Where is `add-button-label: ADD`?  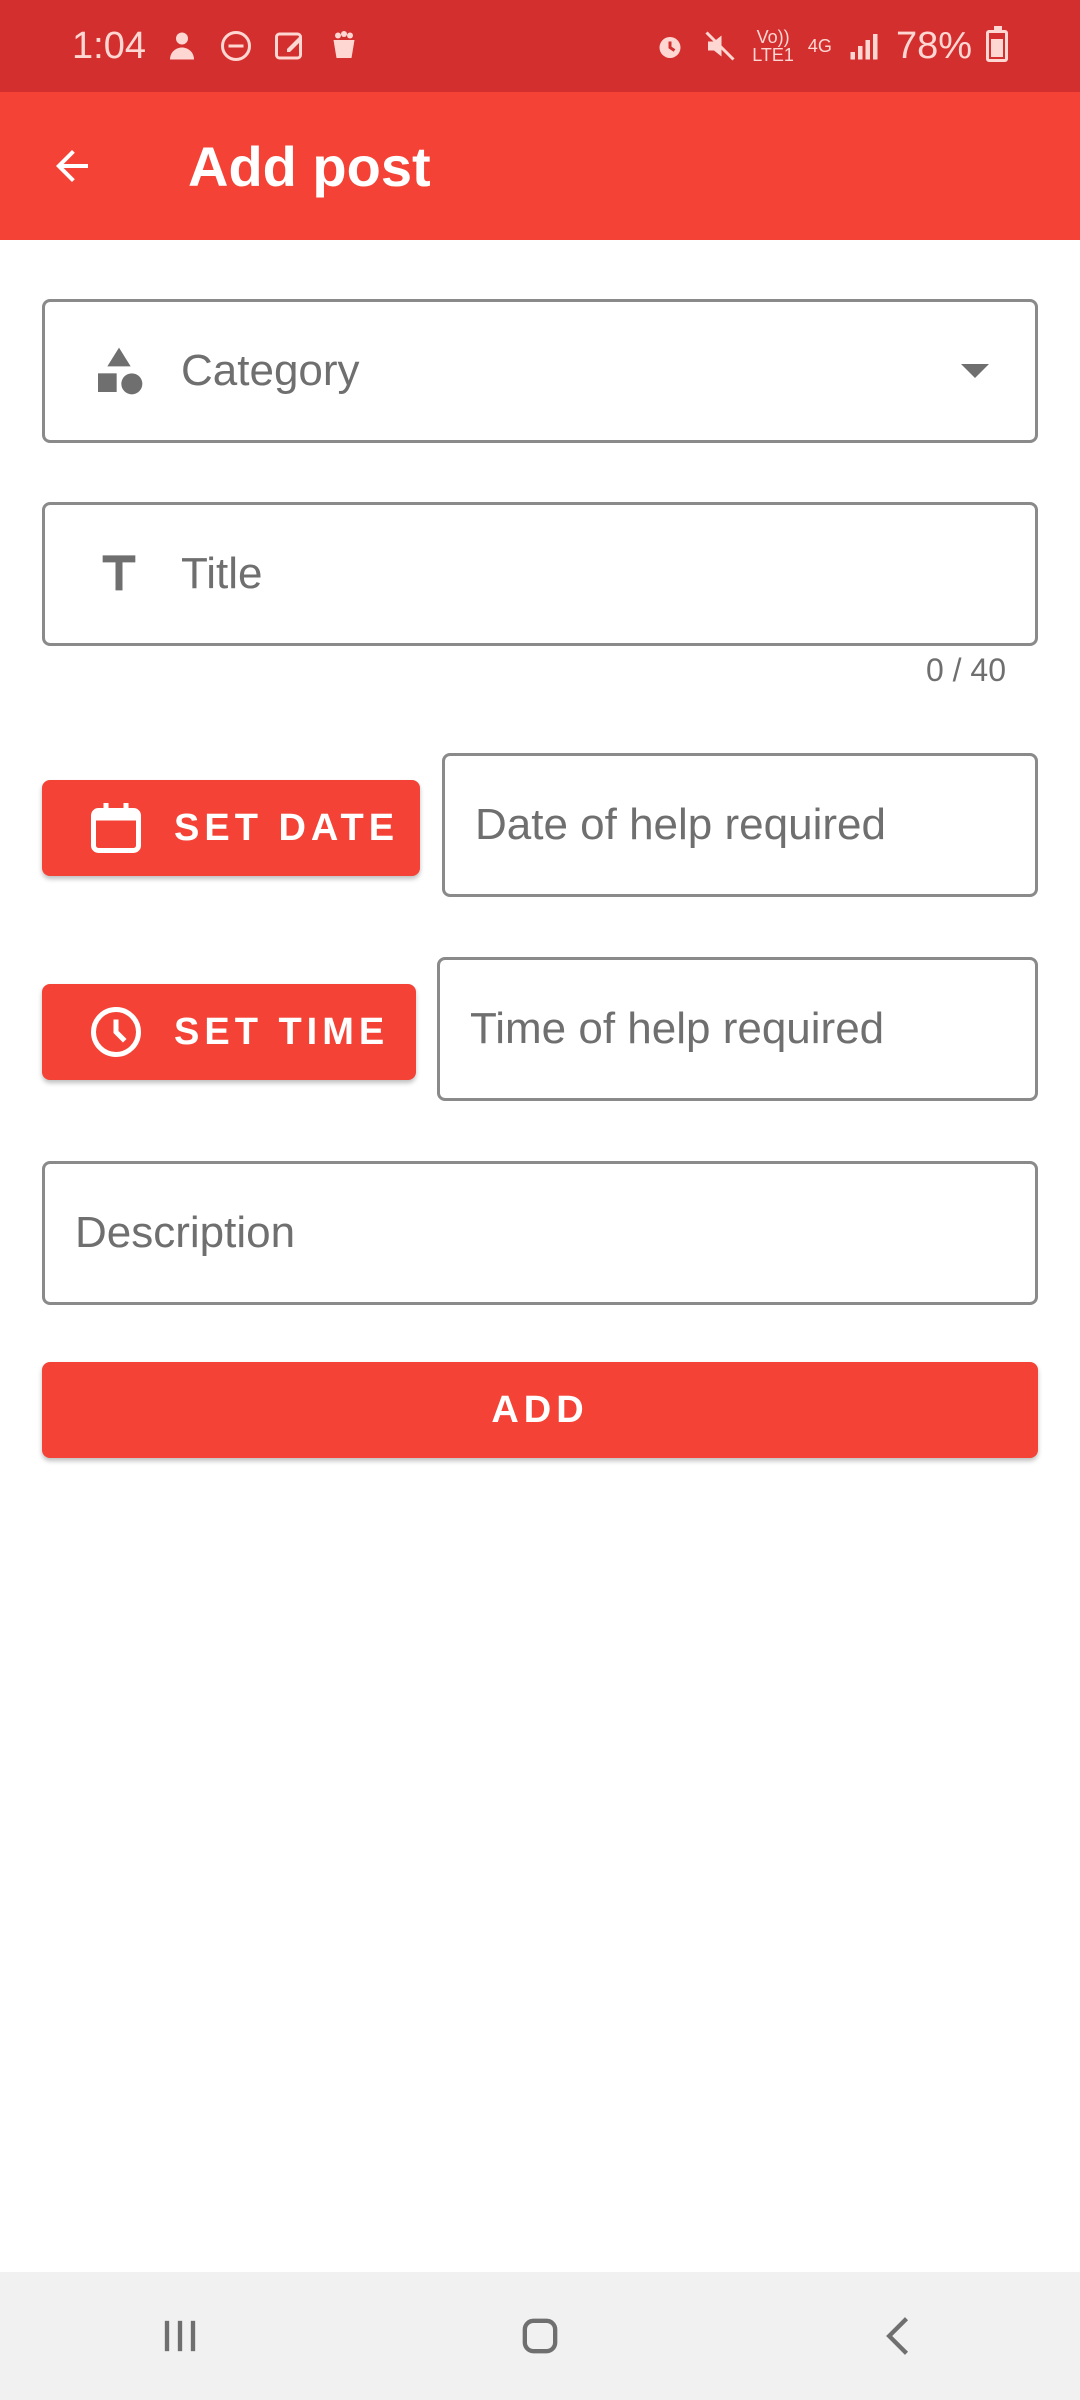 add-button-label: ADD is located at coordinates (540, 1409).